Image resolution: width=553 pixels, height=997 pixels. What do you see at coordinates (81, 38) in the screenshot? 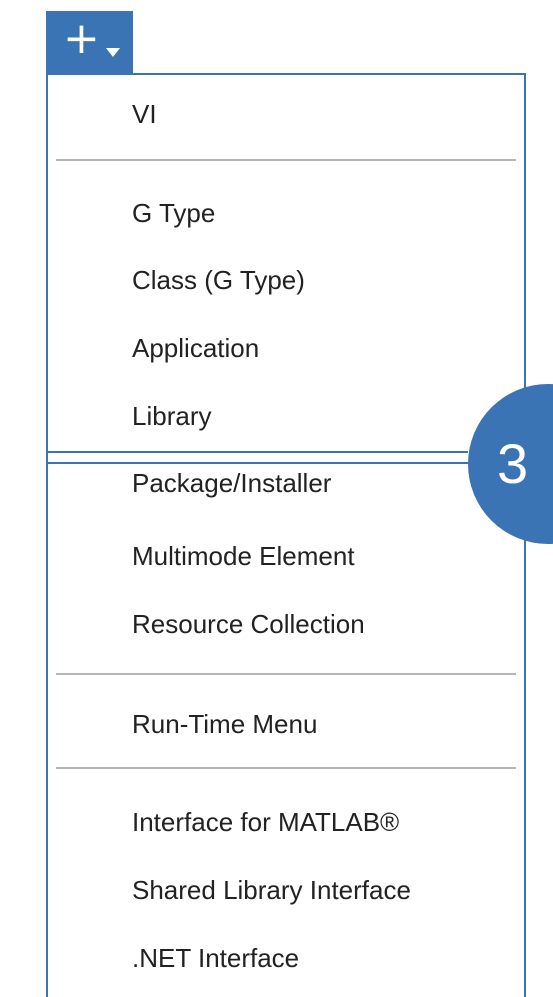
I see `plus-icon: +` at bounding box center [81, 38].